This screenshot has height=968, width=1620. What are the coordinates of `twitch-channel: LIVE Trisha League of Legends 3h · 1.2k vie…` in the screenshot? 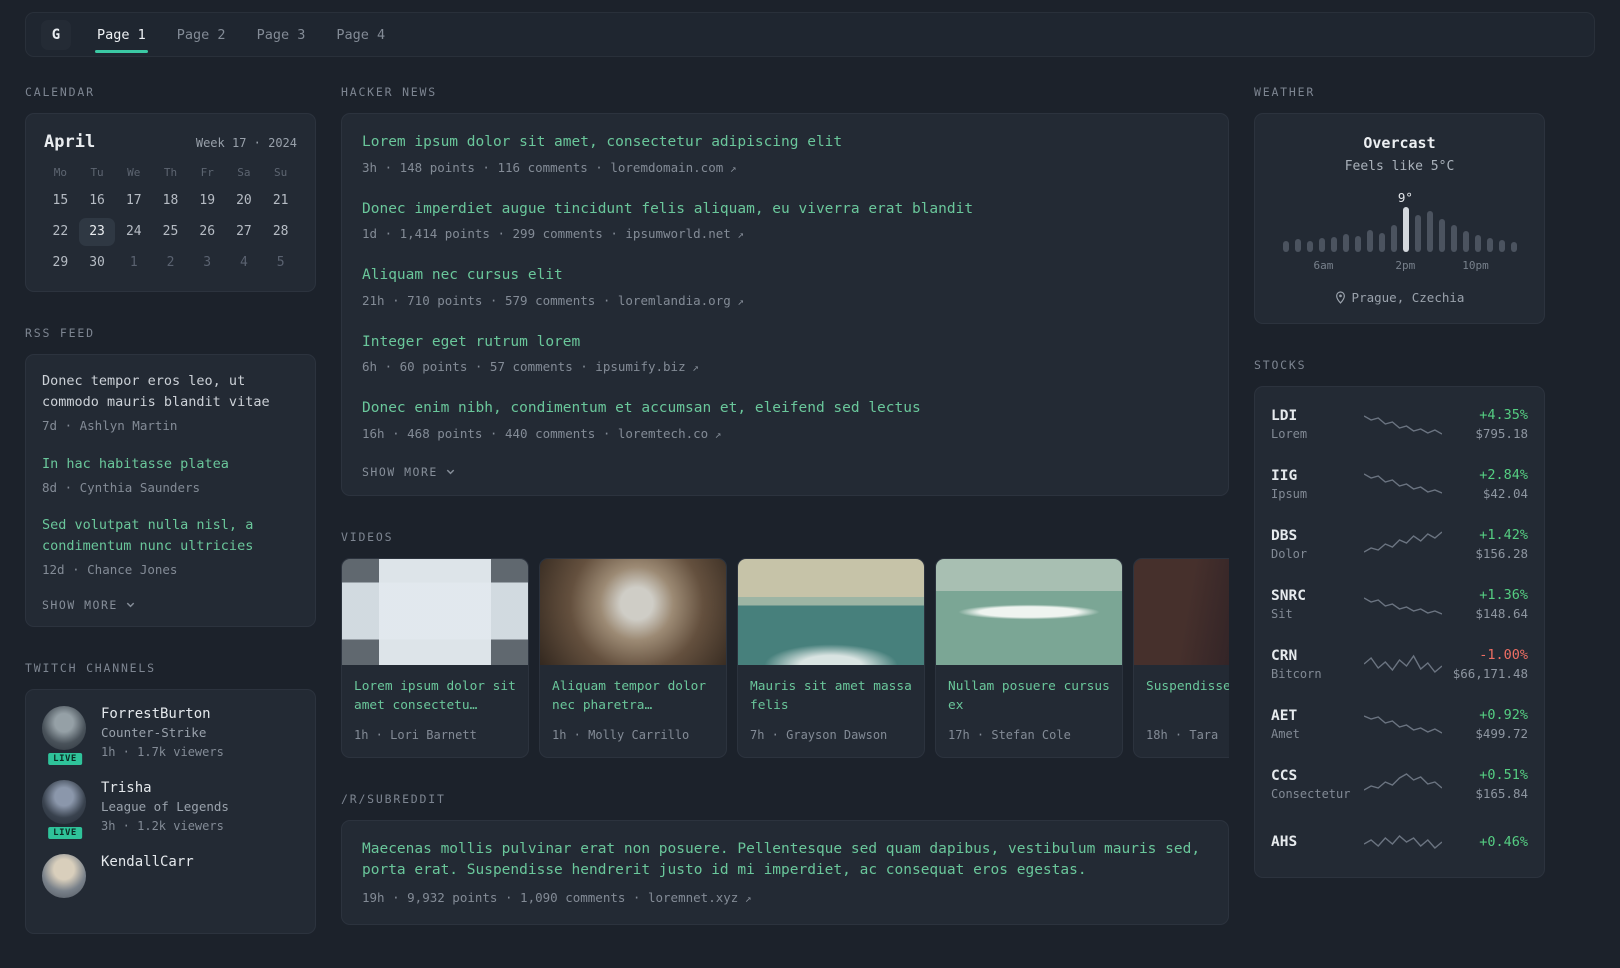 It's located at (170, 810).